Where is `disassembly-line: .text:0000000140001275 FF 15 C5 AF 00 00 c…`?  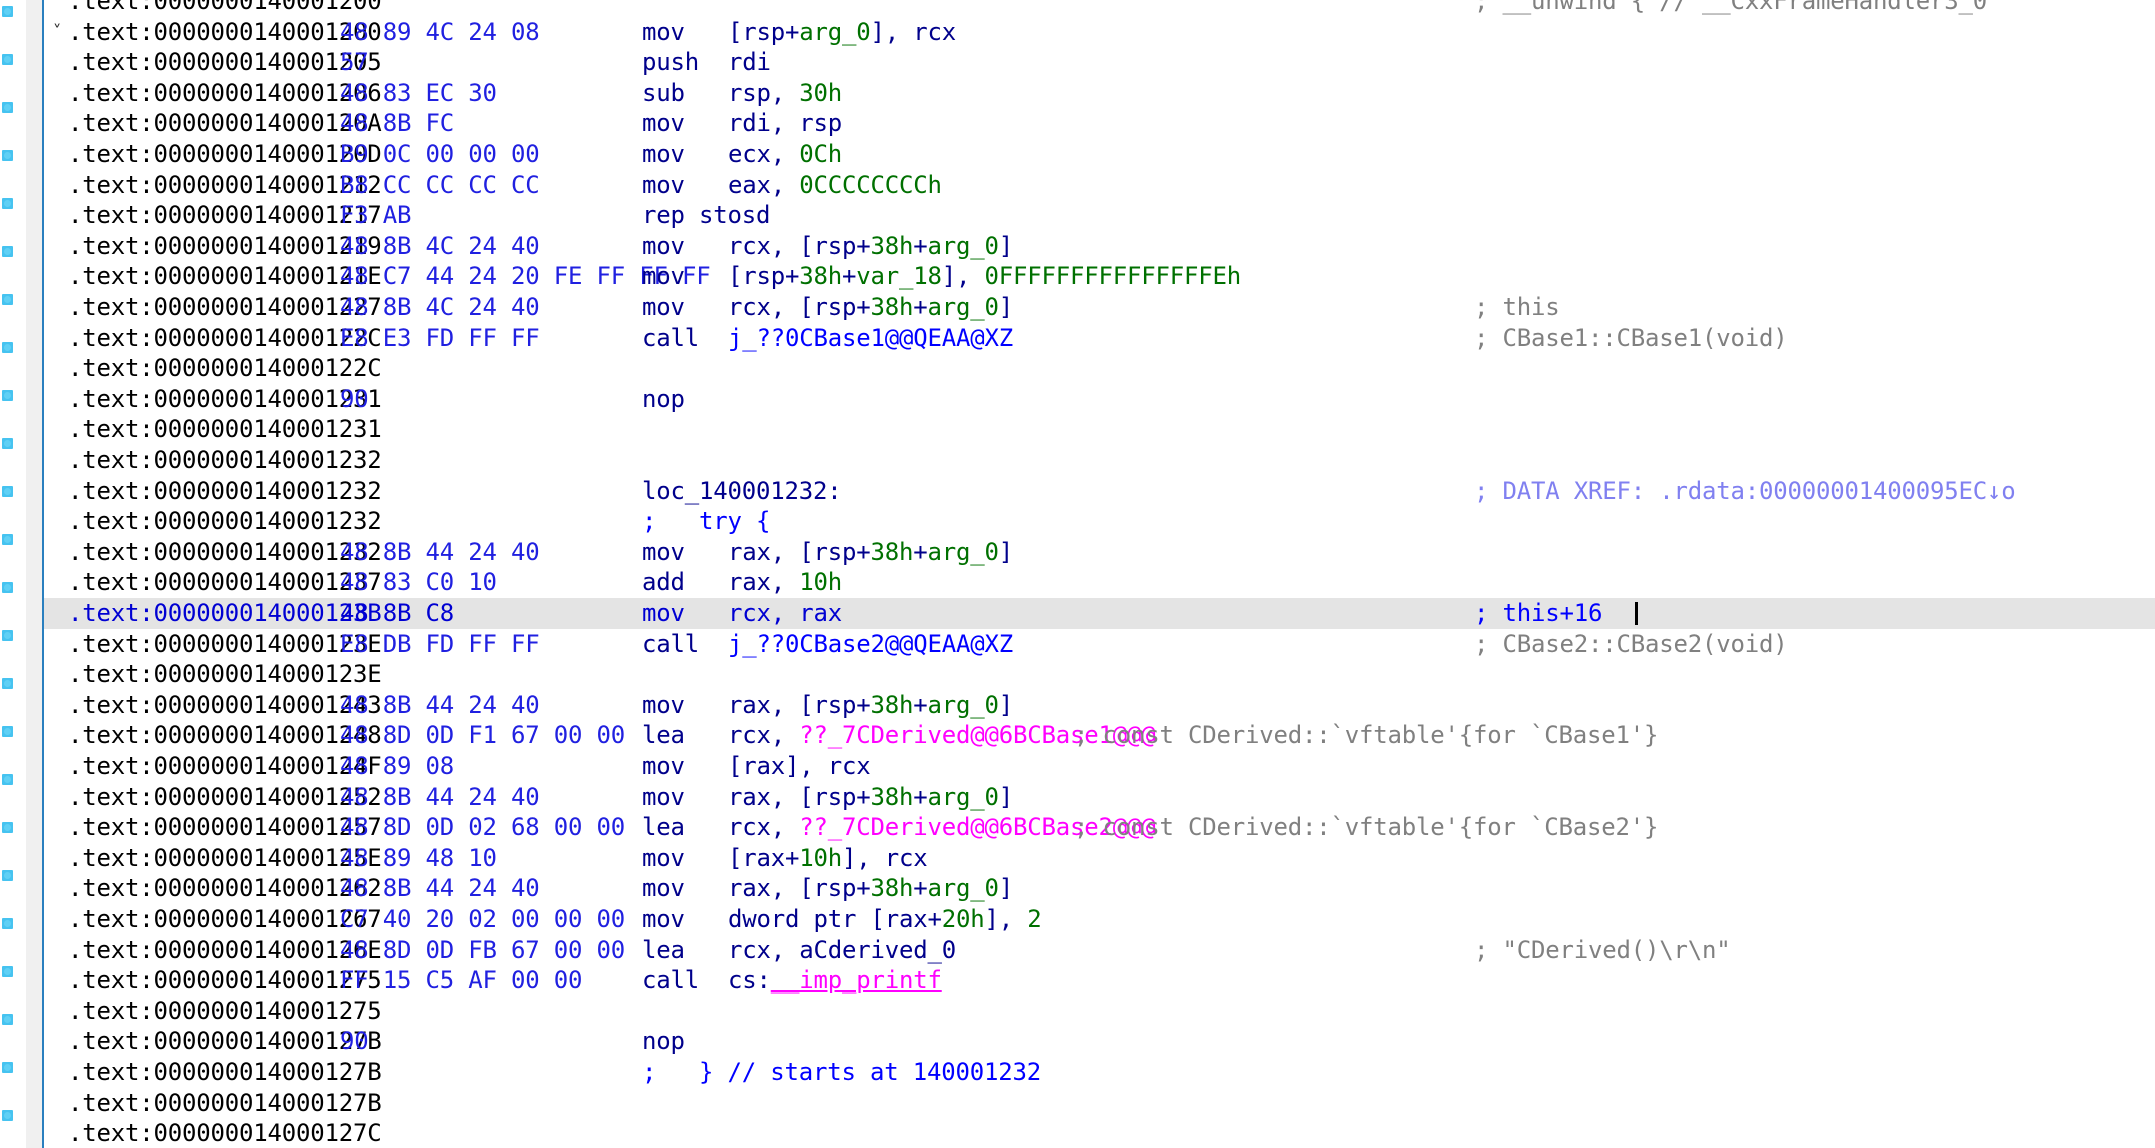
disassembly-line: .text:0000000140001275 FF 15 C5 AF 00 00 c… is located at coordinates (1099, 980).